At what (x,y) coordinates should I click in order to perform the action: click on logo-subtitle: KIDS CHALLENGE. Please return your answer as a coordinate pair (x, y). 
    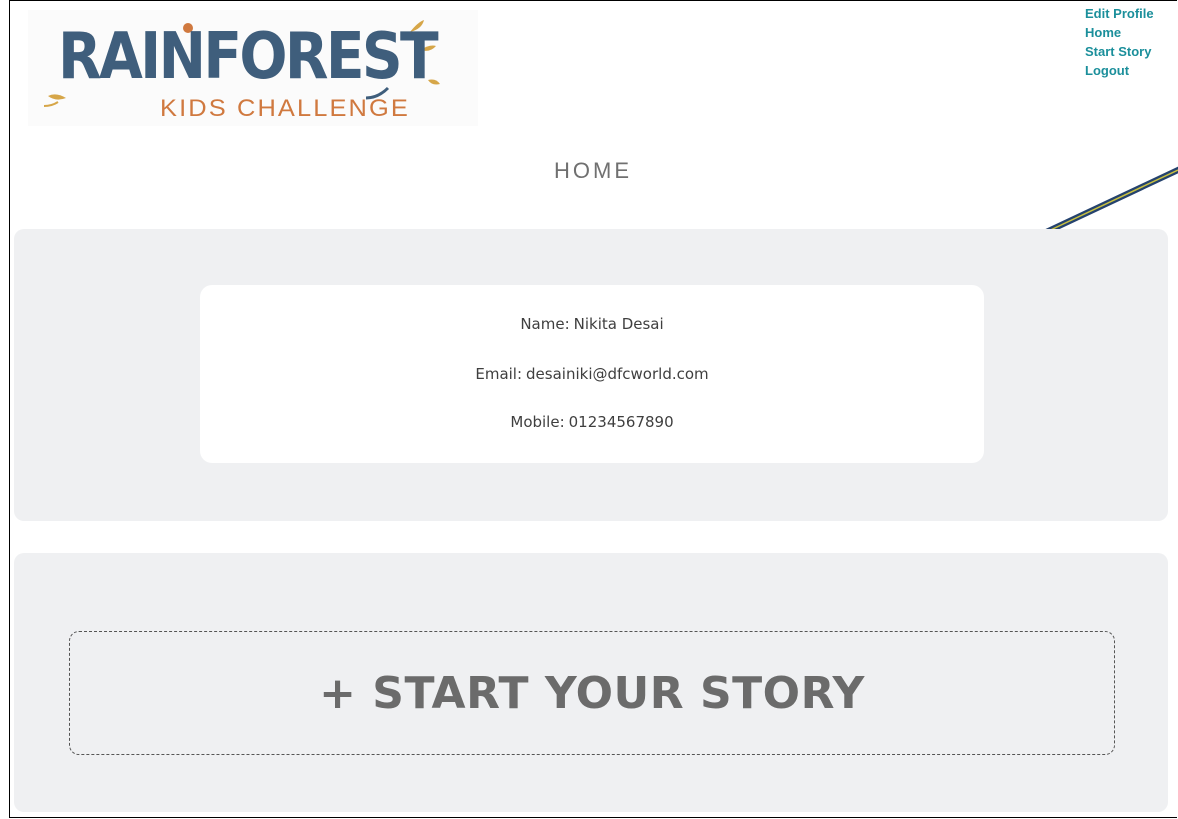
    Looking at the image, I should click on (285, 108).